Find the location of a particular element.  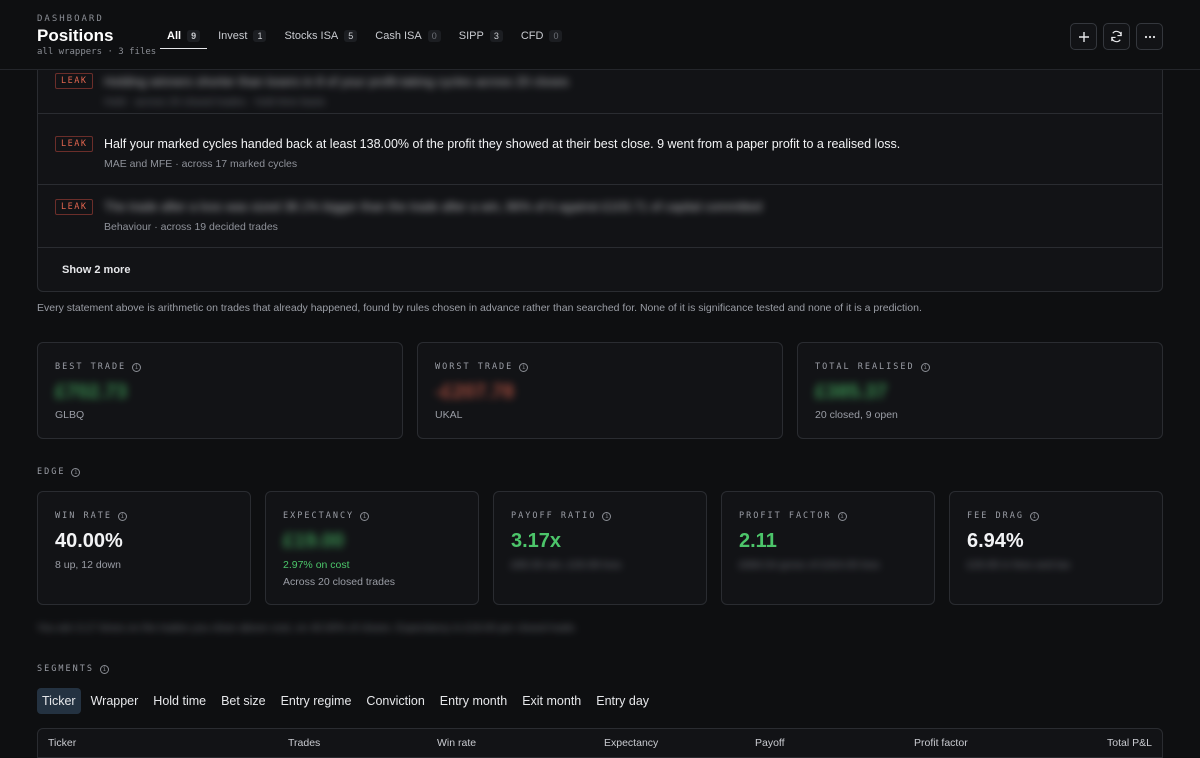

column-header-trades: Trades is located at coordinates (304, 743).